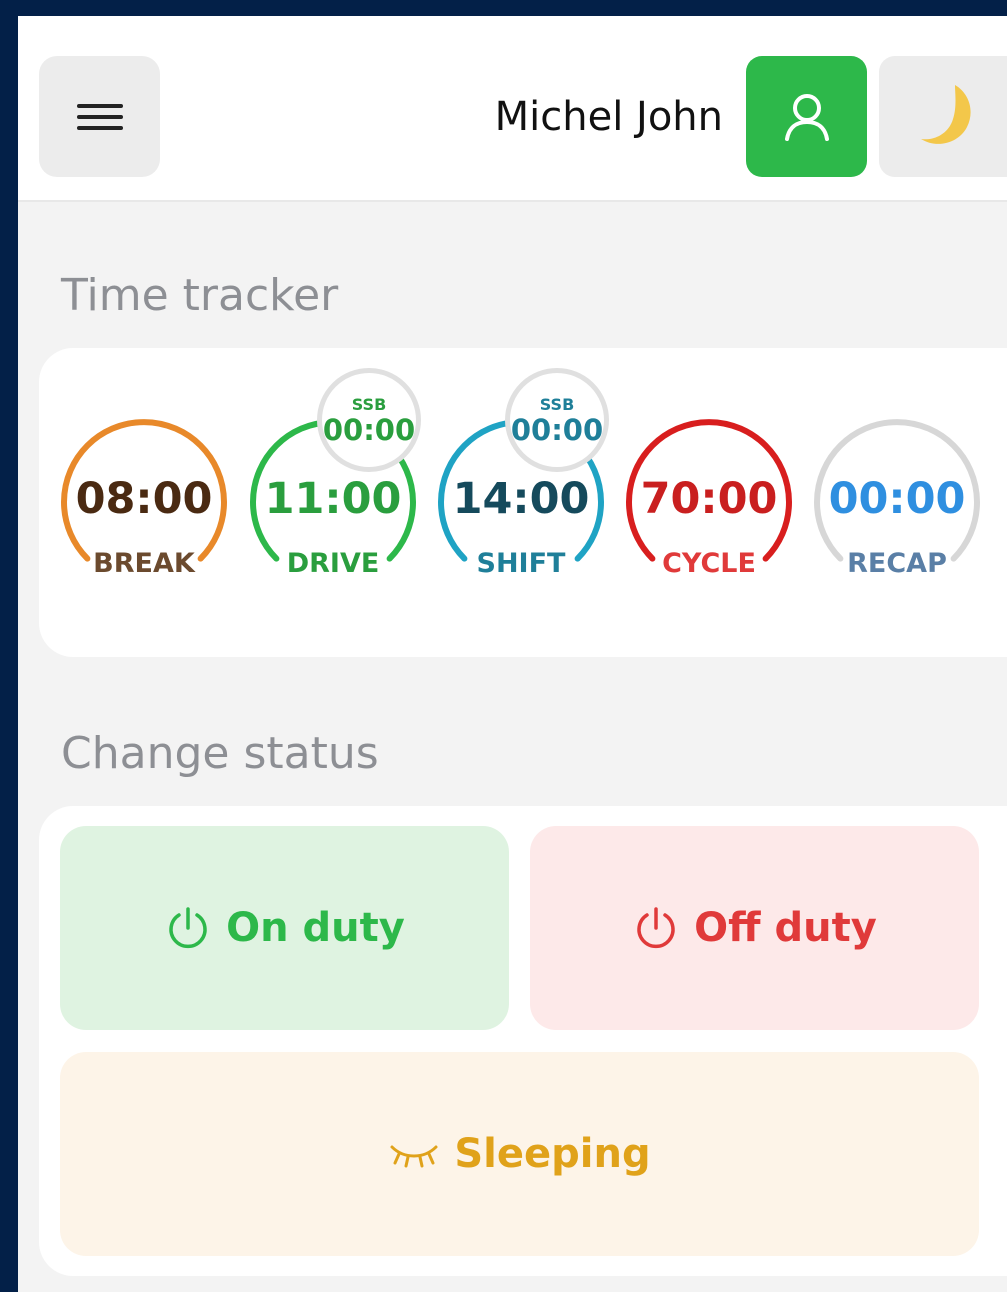 The height and width of the screenshot is (1292, 1007). What do you see at coordinates (369, 404) in the screenshot?
I see `ssb-drive-label: SSB` at bounding box center [369, 404].